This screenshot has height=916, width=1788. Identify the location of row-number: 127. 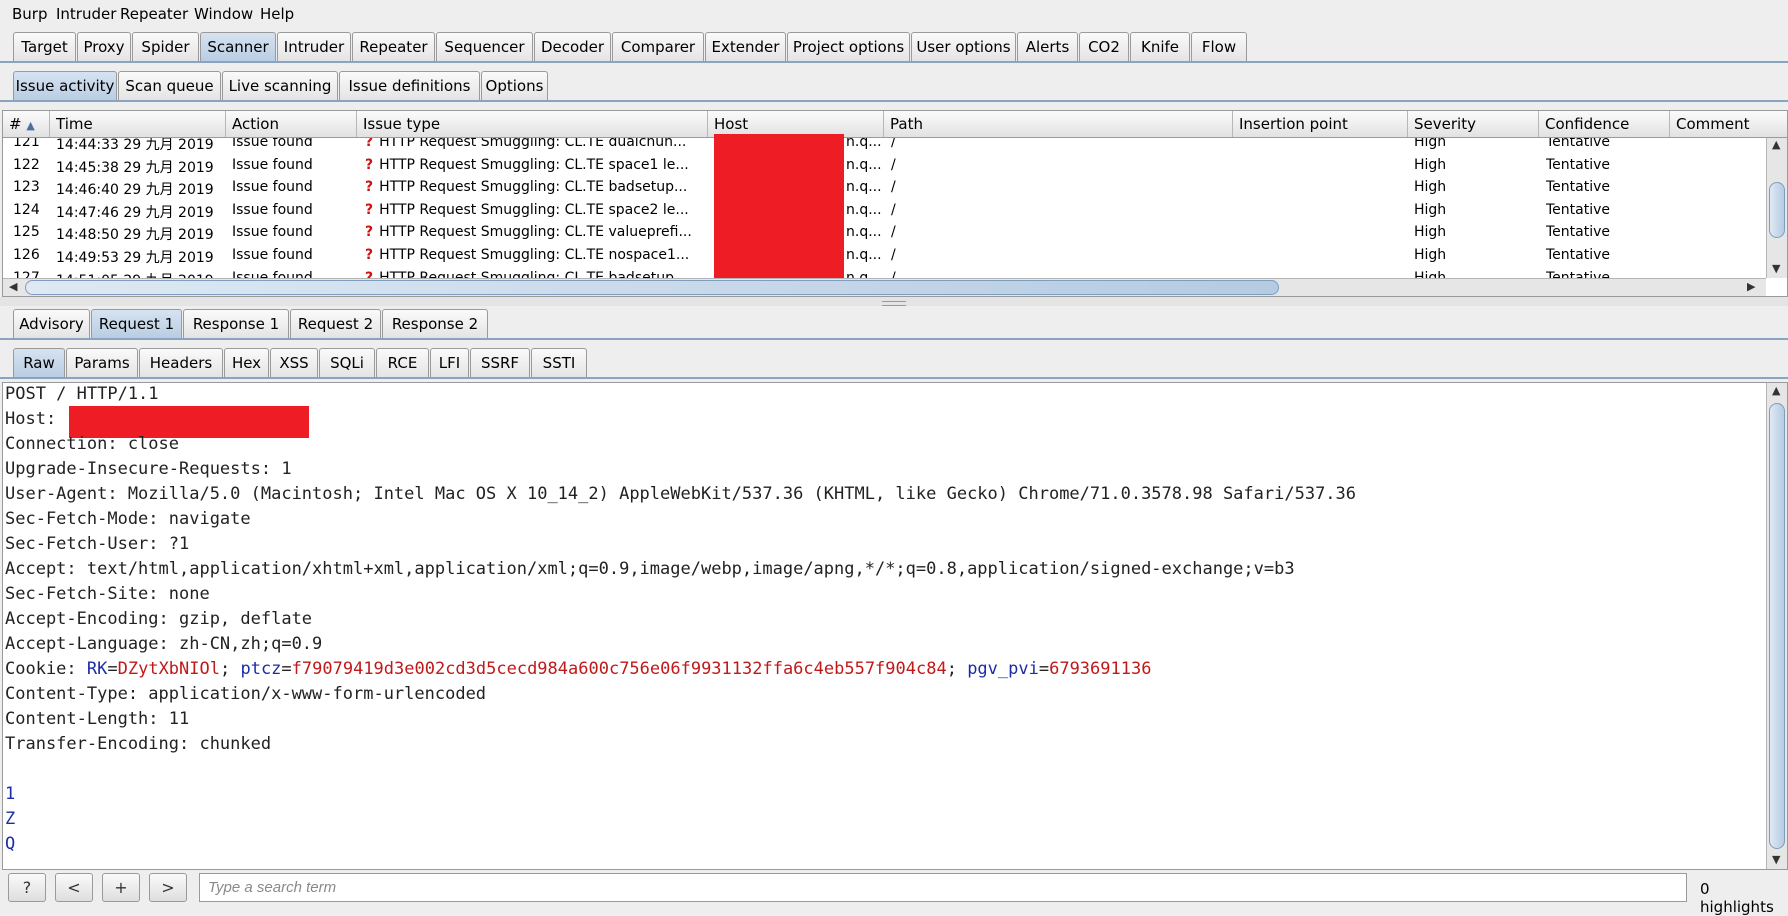
(26, 273).